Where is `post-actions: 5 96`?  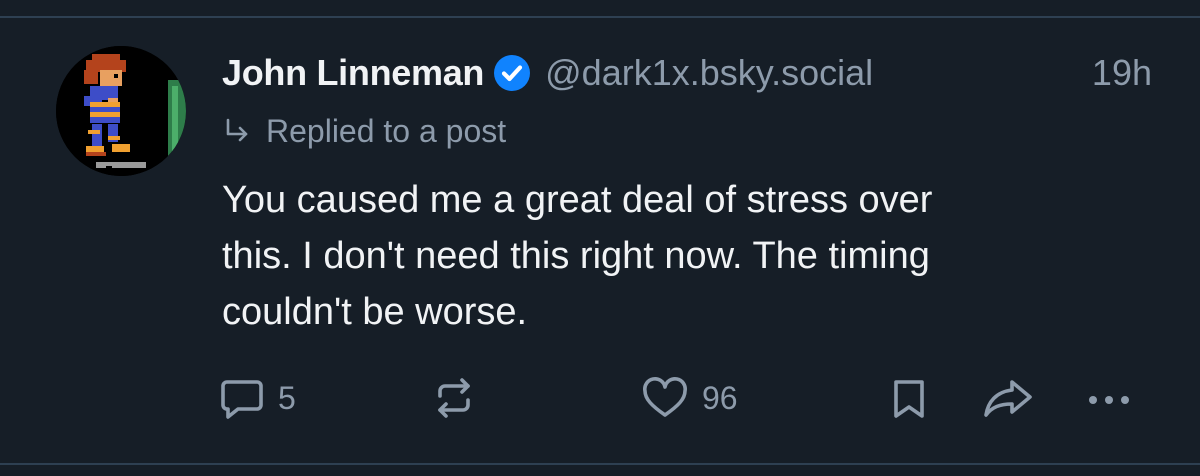
post-actions: 5 96 is located at coordinates (600, 398).